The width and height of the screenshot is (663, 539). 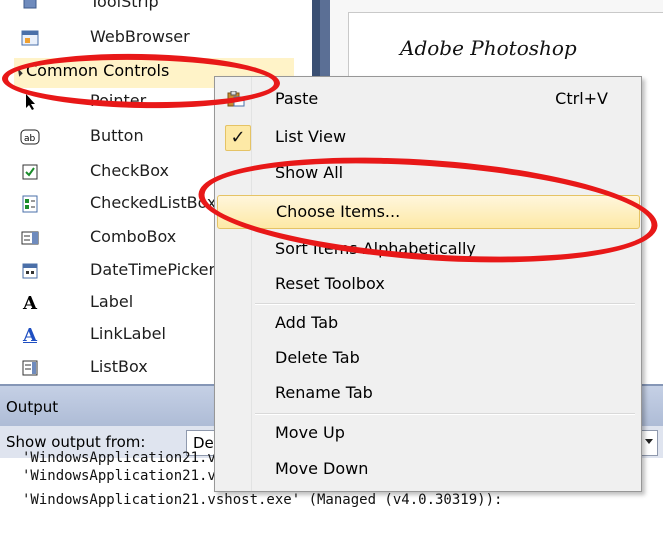 What do you see at coordinates (30, 38) in the screenshot?
I see `webbrowser-icon` at bounding box center [30, 38].